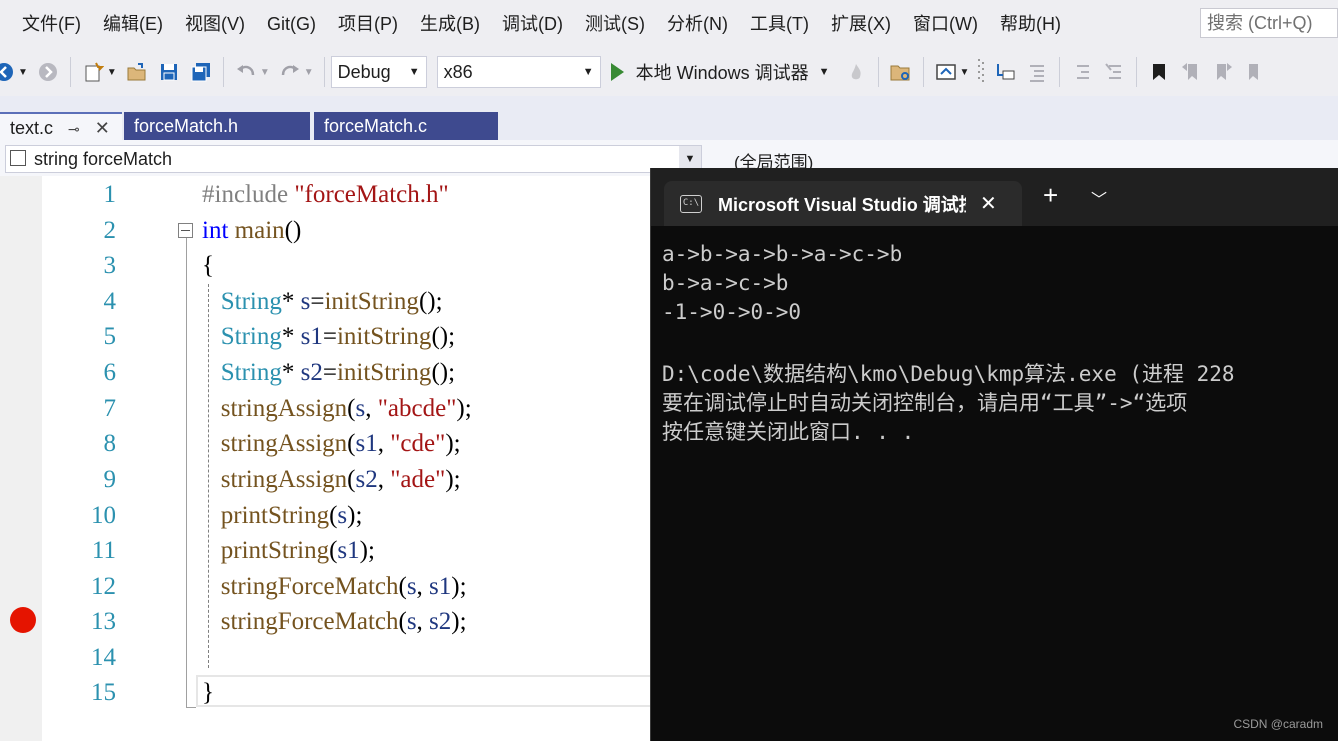  What do you see at coordinates (1255, 72) in the screenshot?
I see `clear-bookmarks-icon` at bounding box center [1255, 72].